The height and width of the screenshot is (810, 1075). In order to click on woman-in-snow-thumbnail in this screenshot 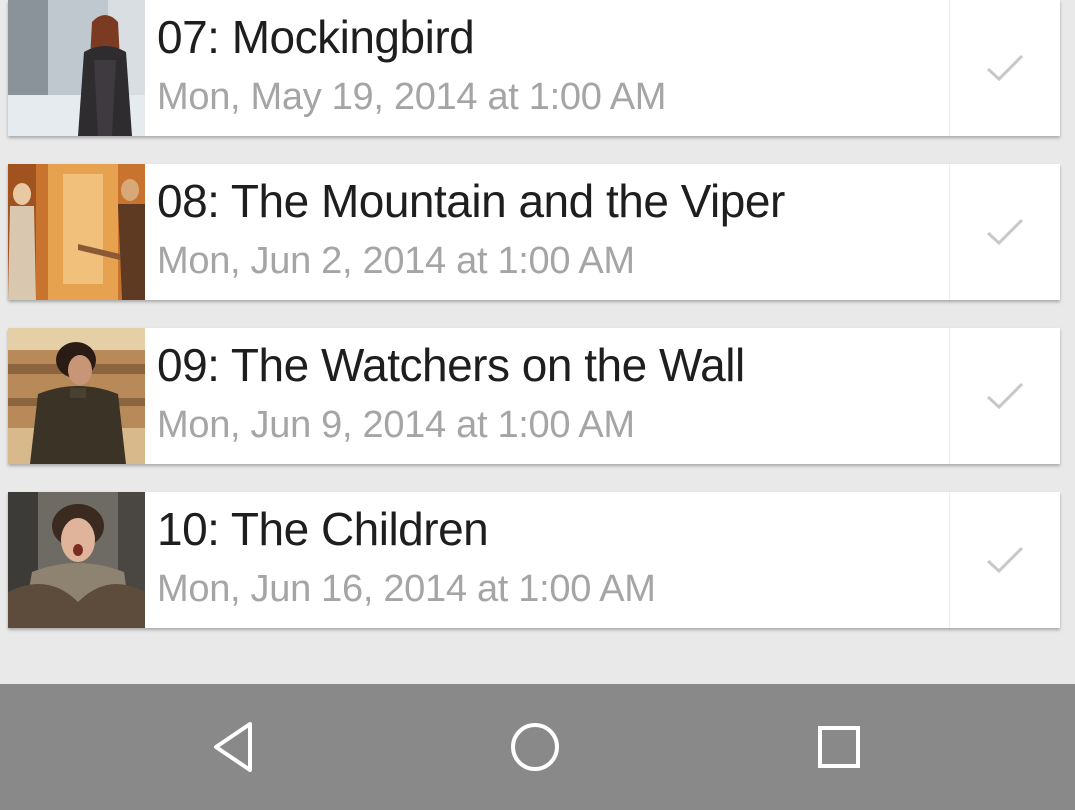, I will do `click(76, 68)`.